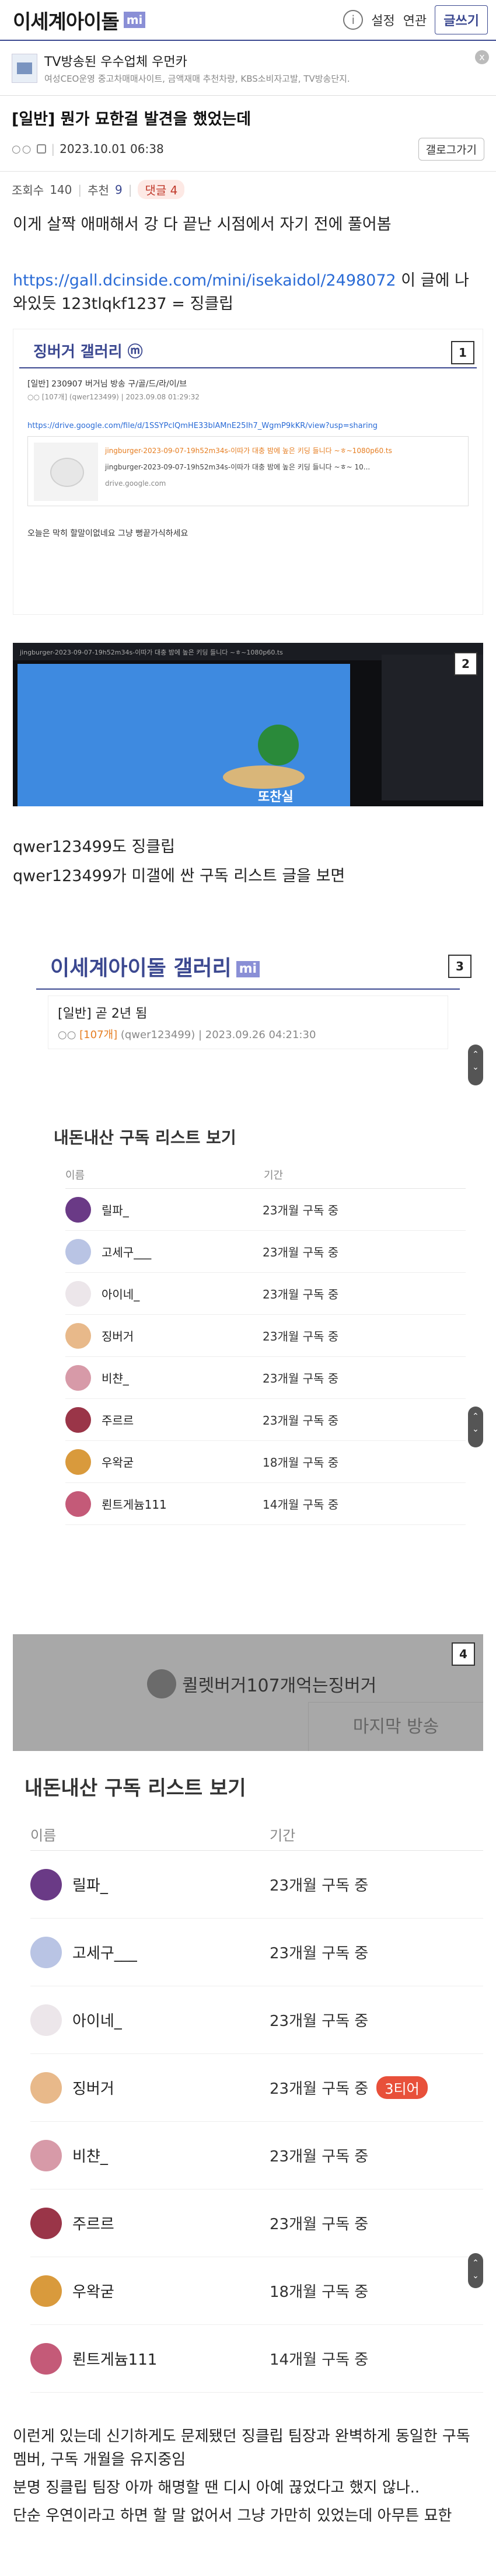  I want to click on last-stream-button: 마지막 방송, so click(395, 1726).